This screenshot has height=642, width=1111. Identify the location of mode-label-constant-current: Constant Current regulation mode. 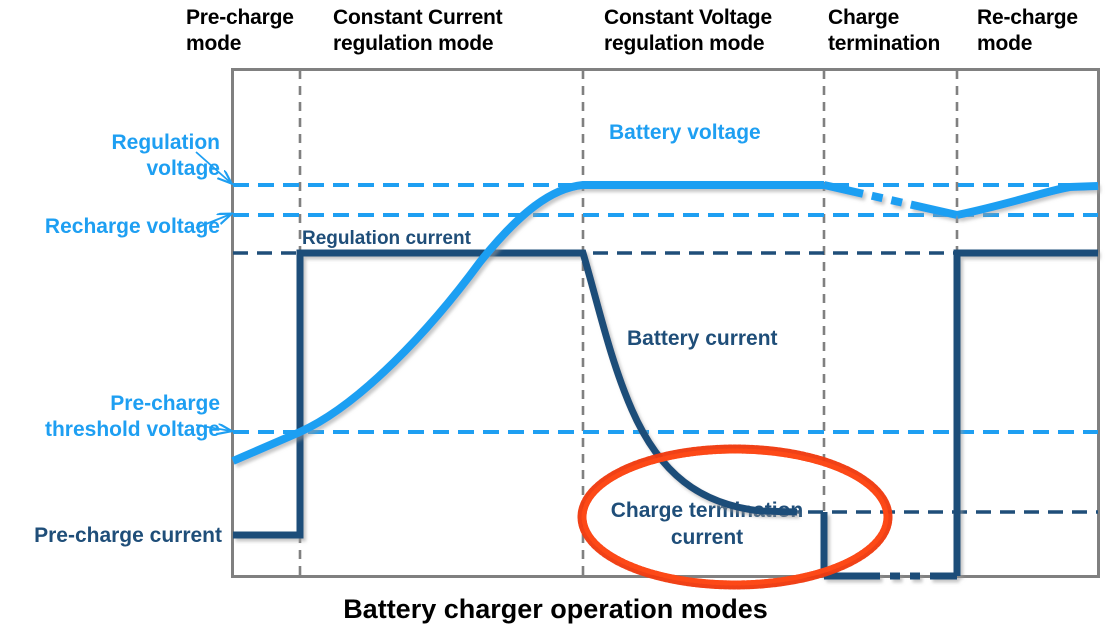
(418, 30).